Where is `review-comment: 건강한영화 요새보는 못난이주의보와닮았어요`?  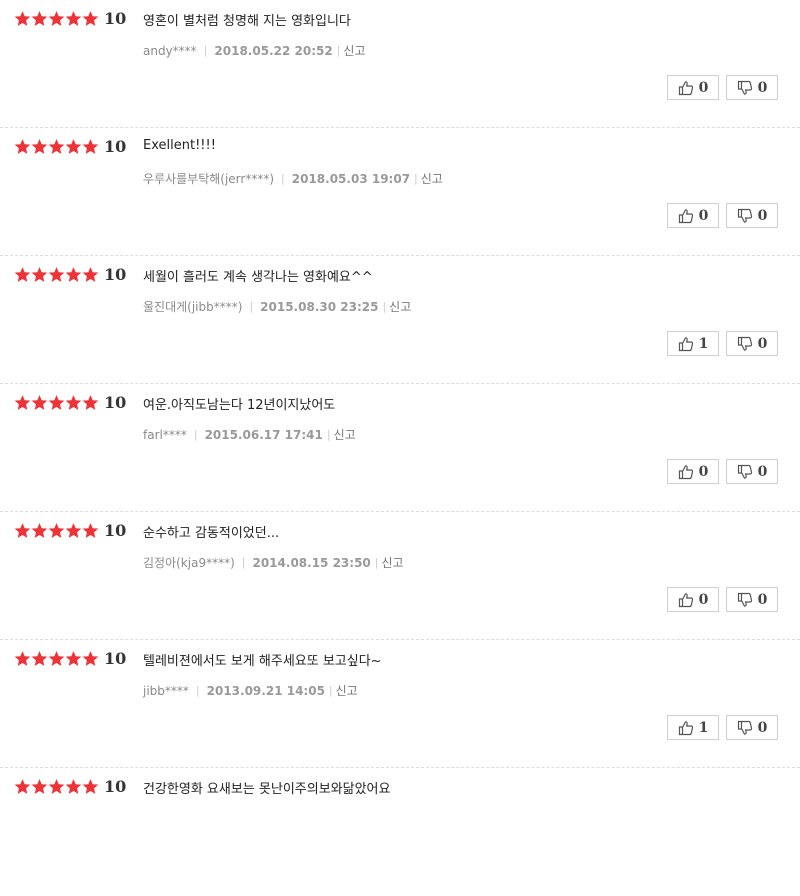
review-comment: 건강한영화 요새보는 못난이주의보와닮았어요 is located at coordinates (267, 789).